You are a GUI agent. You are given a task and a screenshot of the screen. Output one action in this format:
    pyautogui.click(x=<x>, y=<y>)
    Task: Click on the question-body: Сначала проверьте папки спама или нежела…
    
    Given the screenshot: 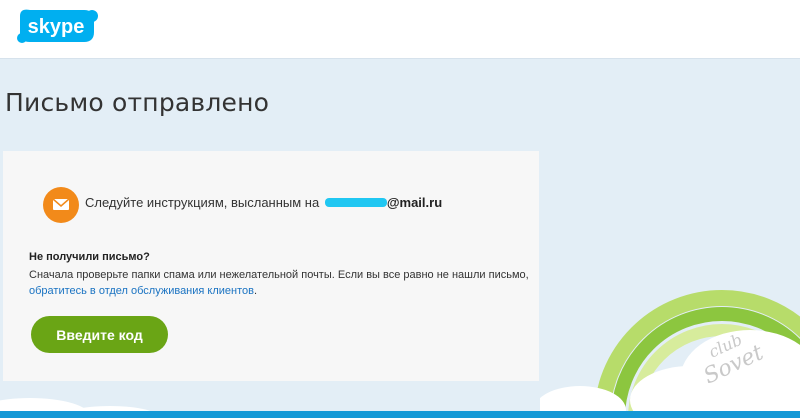 What is the action you would take?
    pyautogui.click(x=279, y=275)
    